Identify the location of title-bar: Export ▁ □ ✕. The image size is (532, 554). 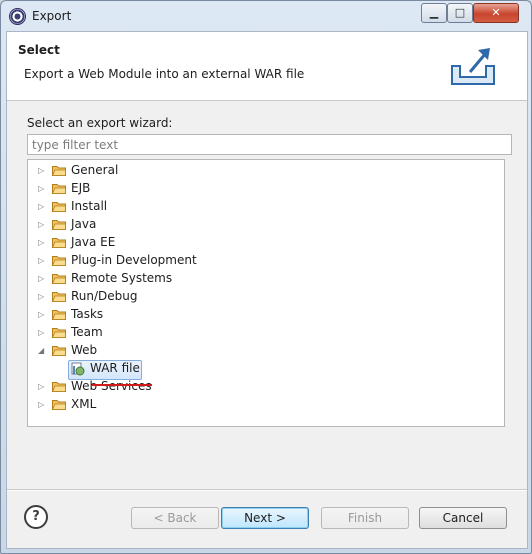
(266, 16).